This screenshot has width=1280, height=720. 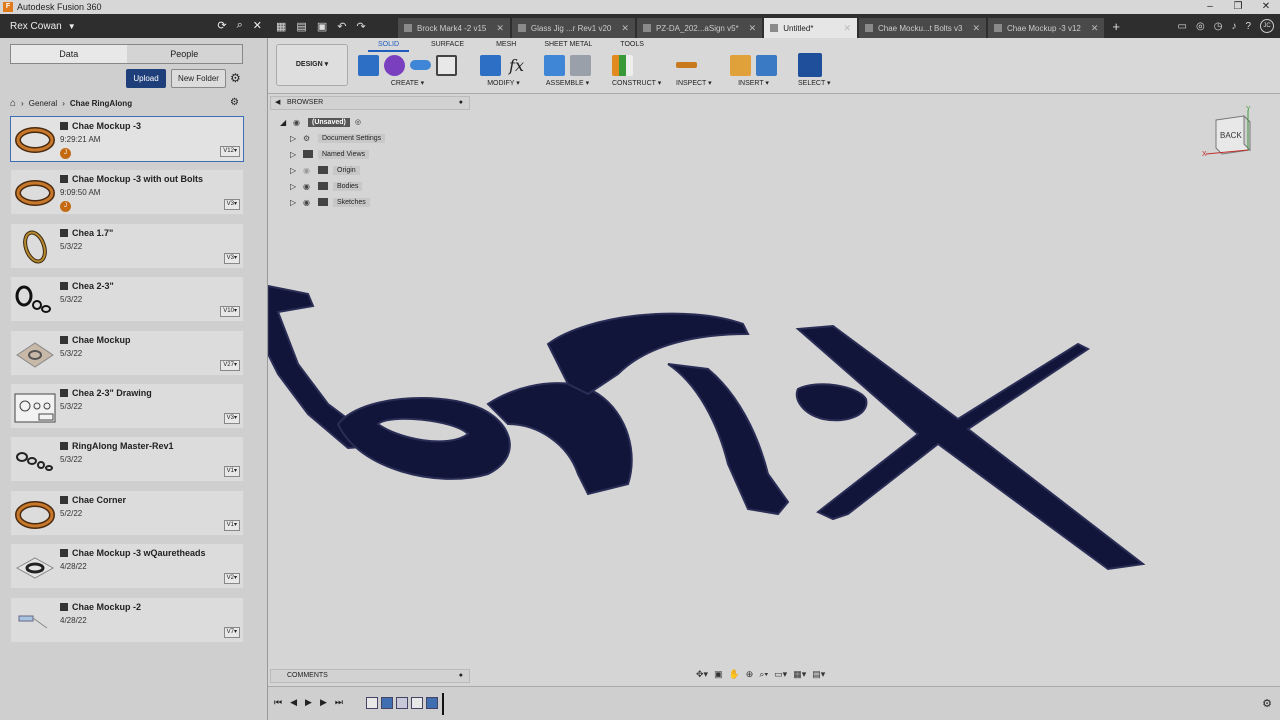 I want to click on project-settings-icon: ⚙, so click(x=234, y=102).